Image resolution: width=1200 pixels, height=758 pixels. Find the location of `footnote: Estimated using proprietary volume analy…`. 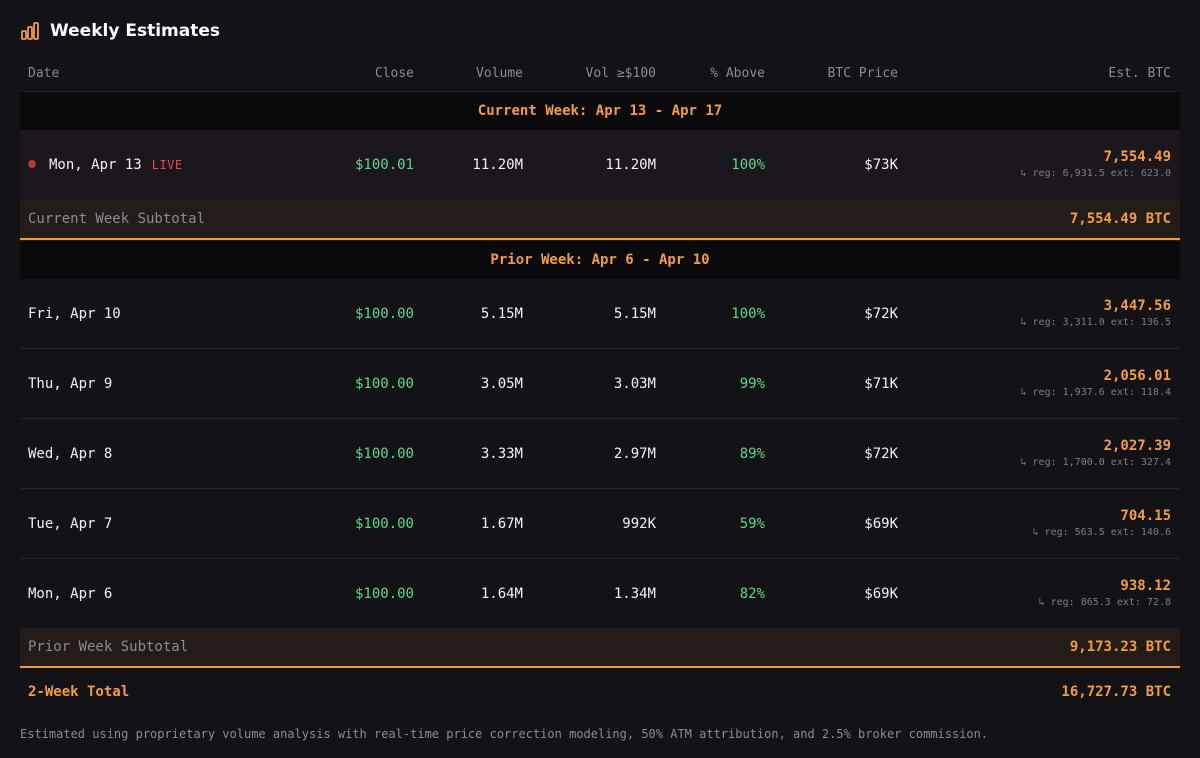

footnote: Estimated using proprietary volume analy… is located at coordinates (504, 734).